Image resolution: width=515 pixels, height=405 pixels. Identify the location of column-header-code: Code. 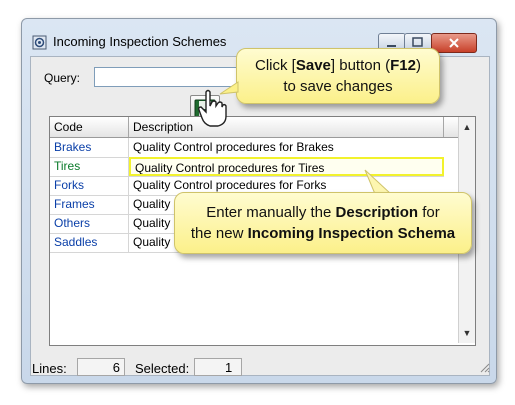
(89, 127).